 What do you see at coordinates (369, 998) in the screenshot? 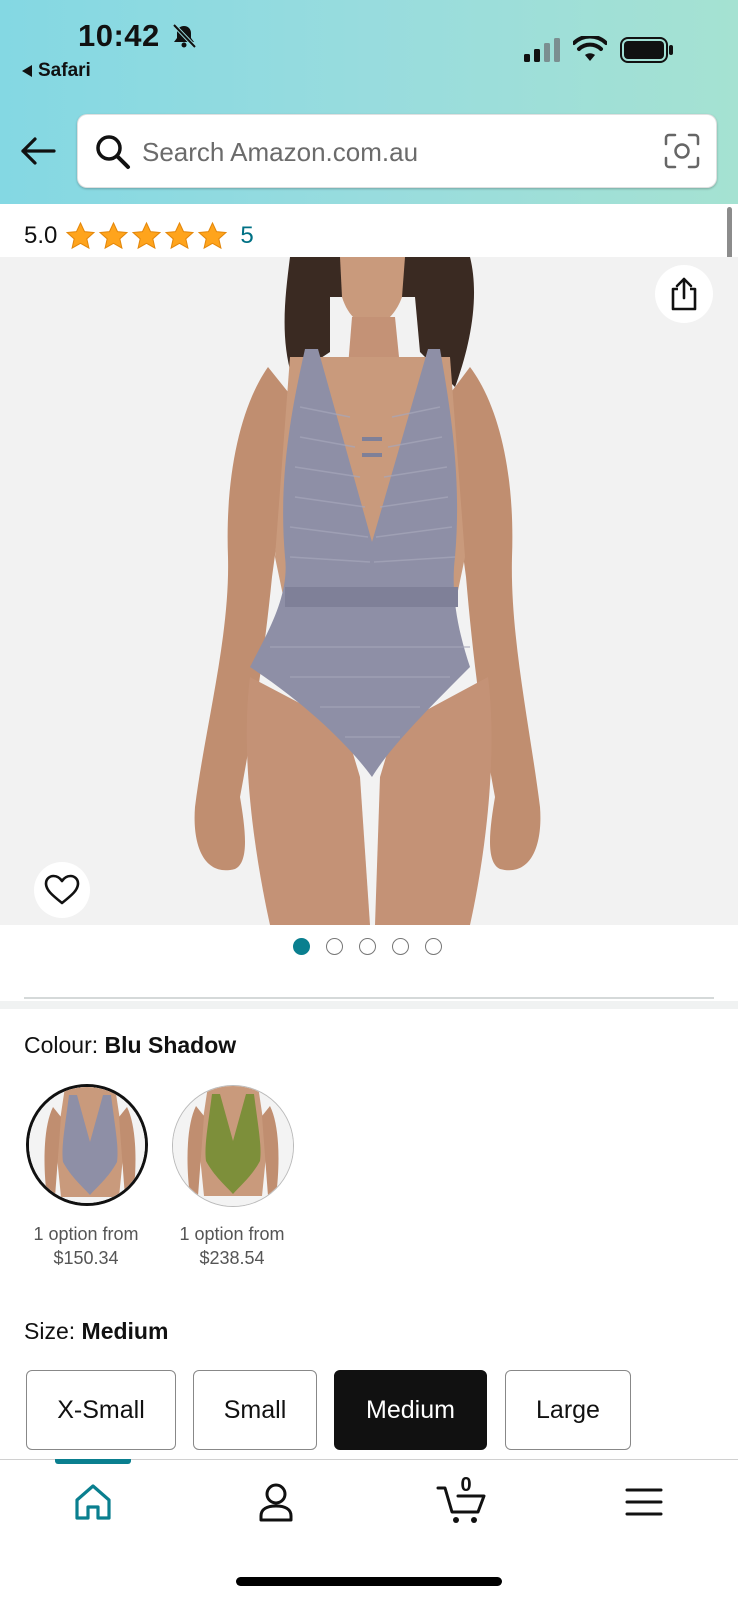
I see `divider` at bounding box center [369, 998].